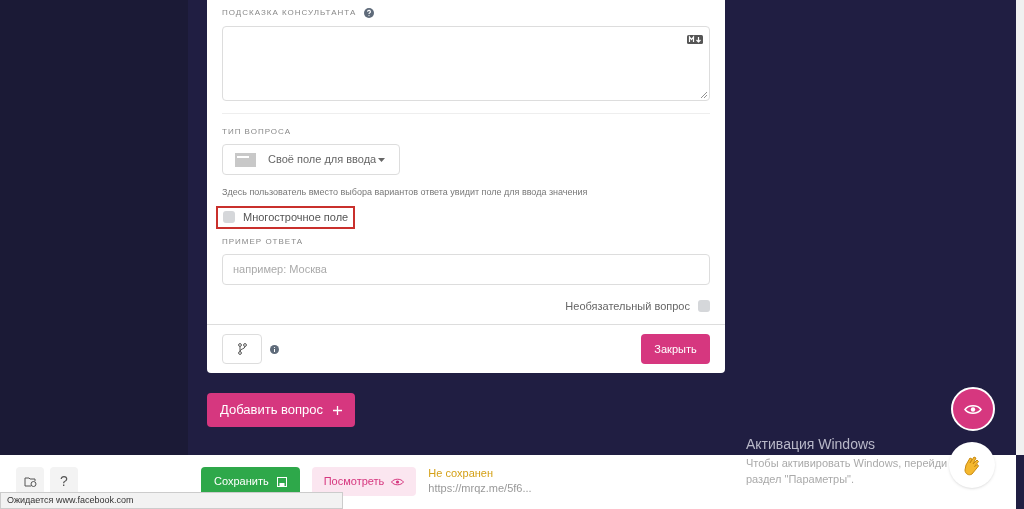  Describe the element at coordinates (811, 444) in the screenshot. I see `activation-title: Активация Windows` at that location.